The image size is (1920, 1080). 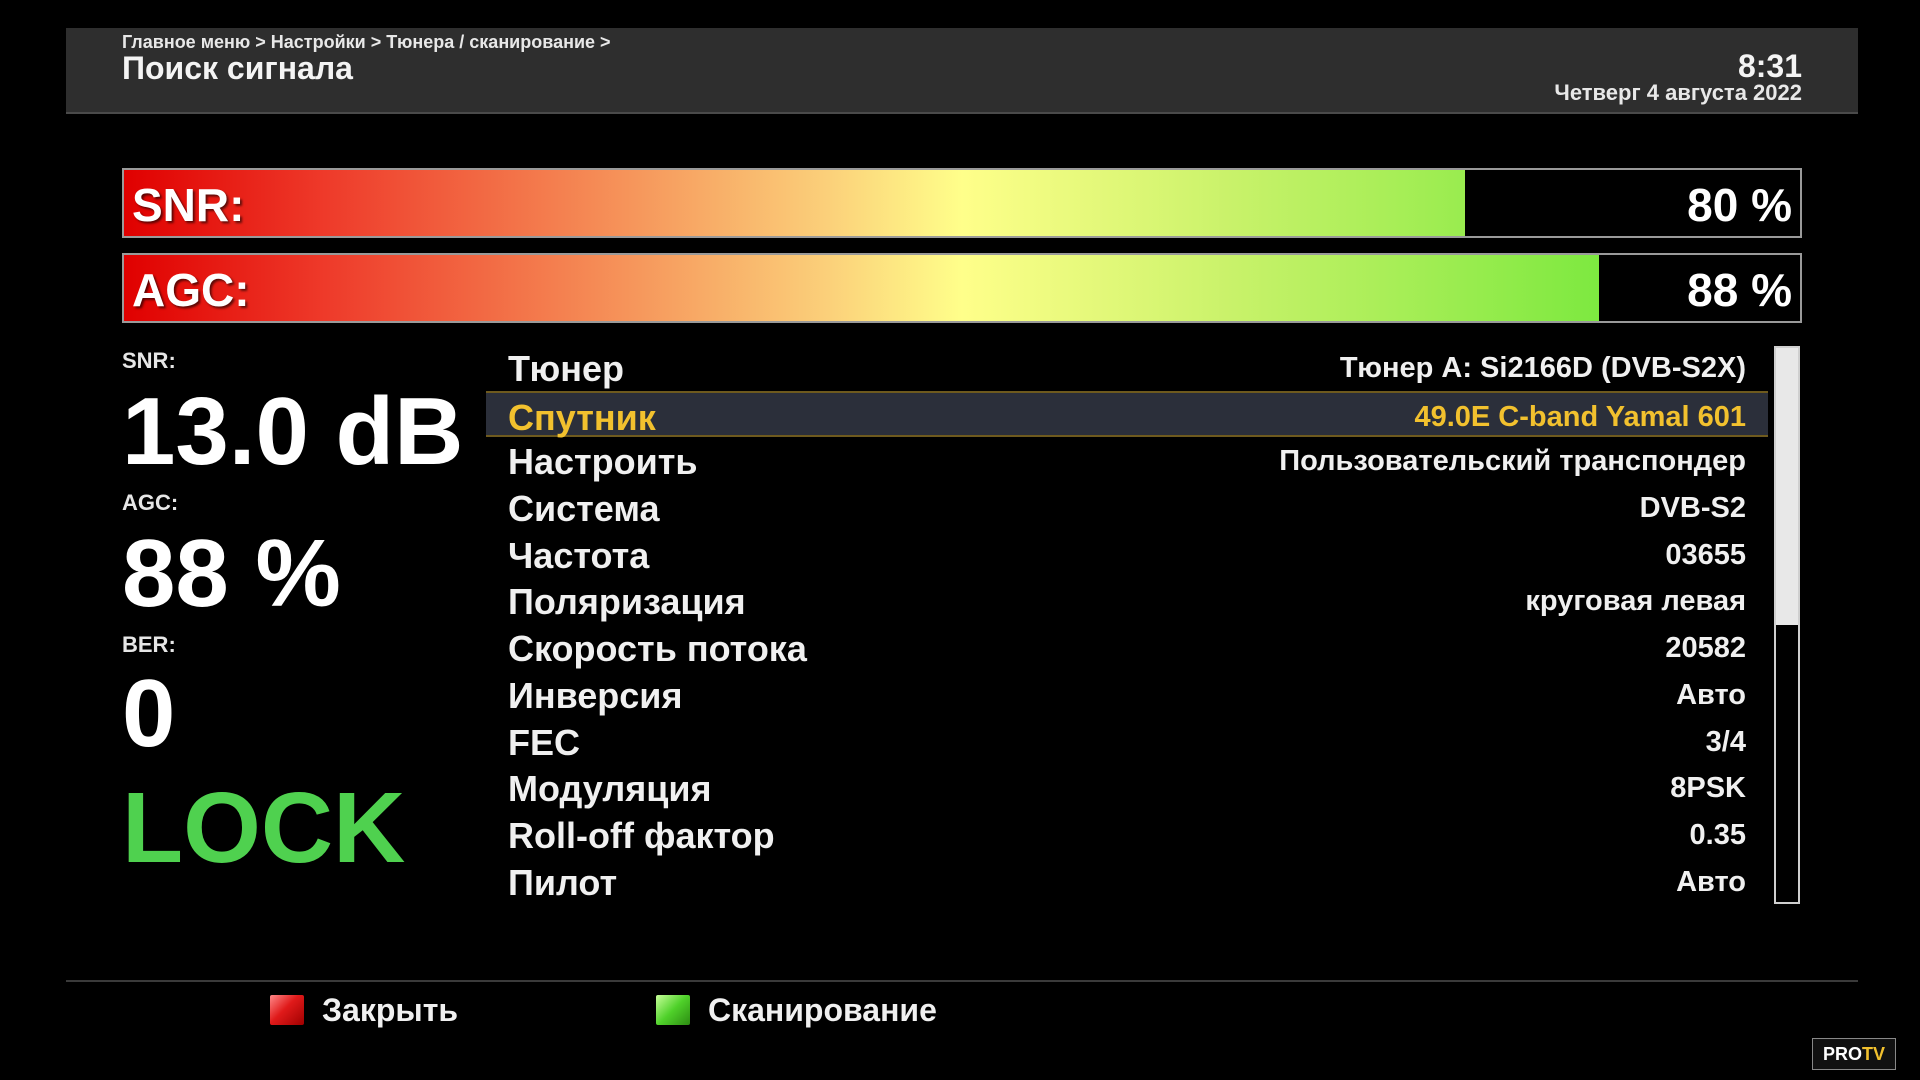 I want to click on close-button-label: Закрыть, so click(x=390, y=1009).